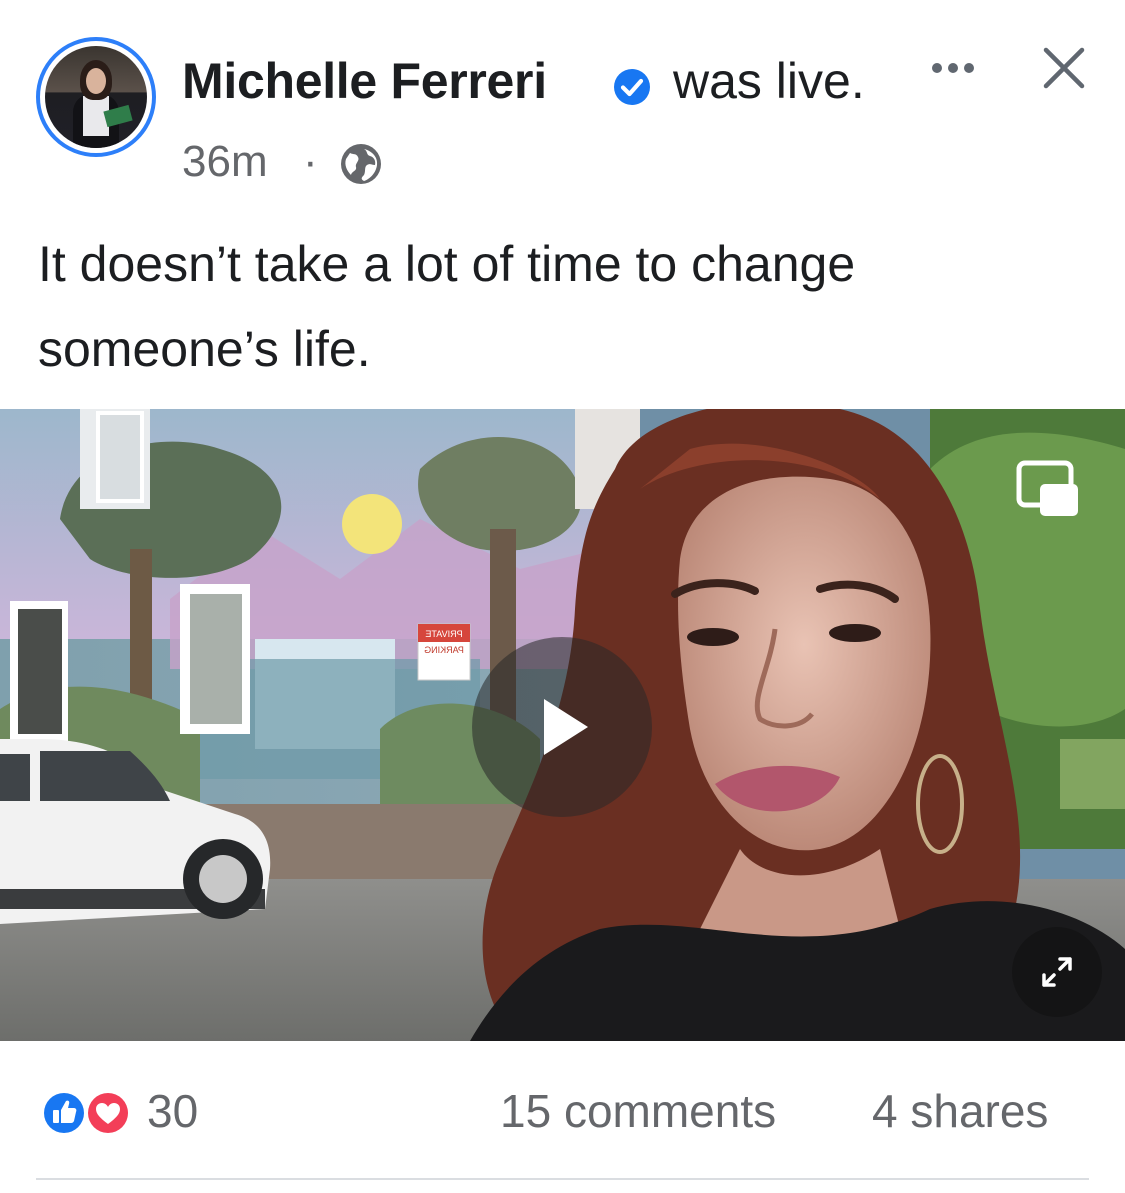 Image resolution: width=1125 pixels, height=1193 pixels. I want to click on like-reaction-icon, so click(64, 1113).